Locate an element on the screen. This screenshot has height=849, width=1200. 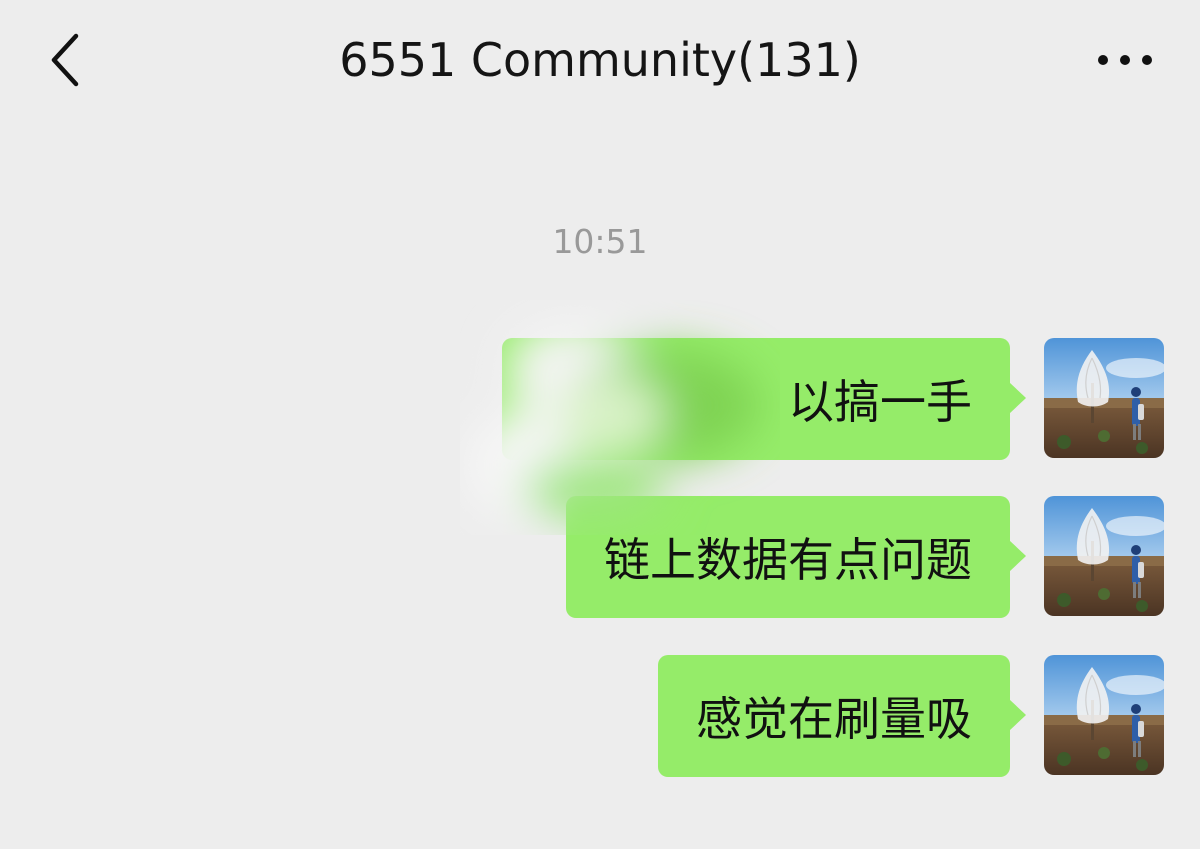
message-bubble: 感觉在刷量吸 is located at coordinates (842, 716).